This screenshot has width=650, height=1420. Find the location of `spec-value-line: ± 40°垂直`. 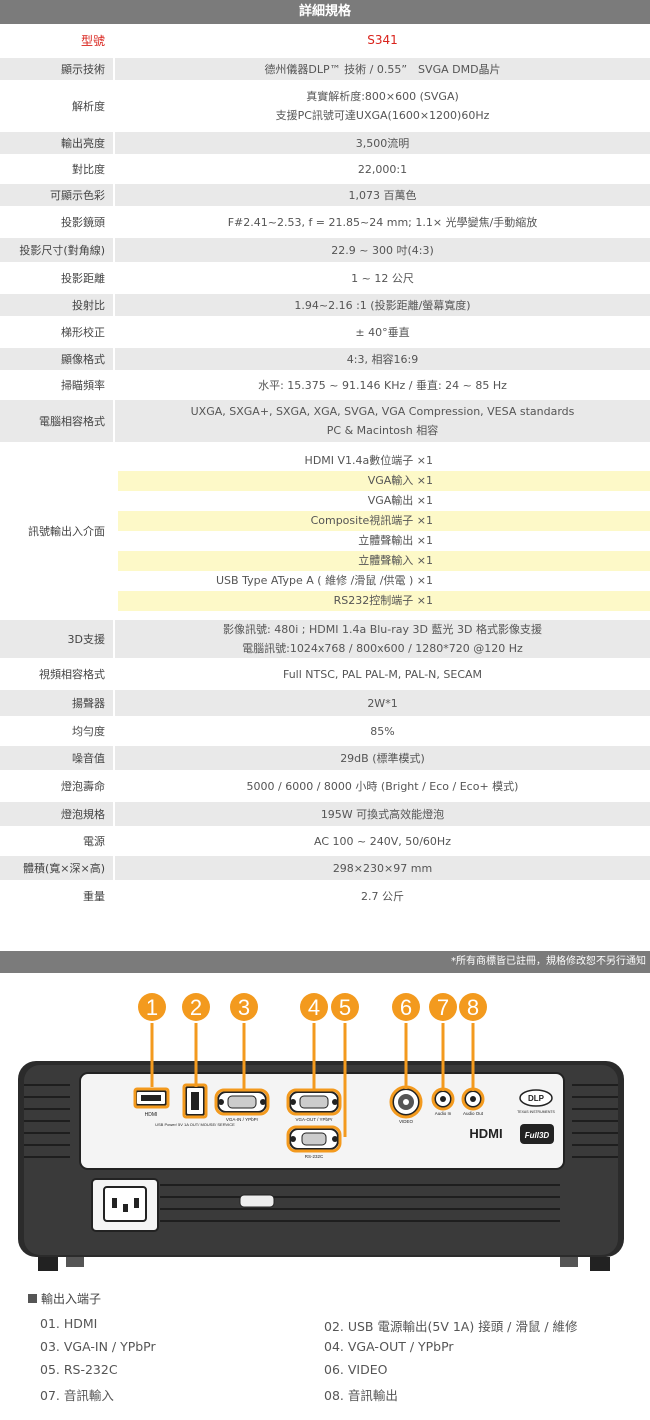

spec-value-line: ± 40°垂直 is located at coordinates (382, 332).